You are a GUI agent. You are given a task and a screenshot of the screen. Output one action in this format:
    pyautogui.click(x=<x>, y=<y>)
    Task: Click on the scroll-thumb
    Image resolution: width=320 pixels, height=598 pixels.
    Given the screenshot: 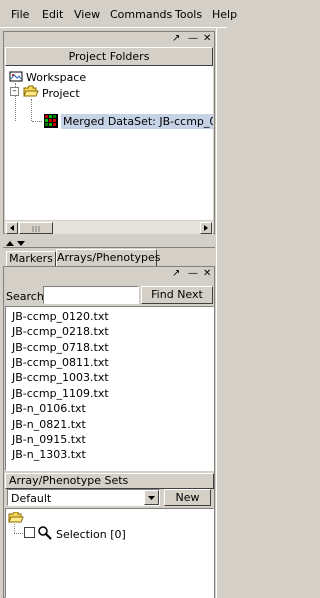 What is the action you would take?
    pyautogui.click(x=36, y=228)
    